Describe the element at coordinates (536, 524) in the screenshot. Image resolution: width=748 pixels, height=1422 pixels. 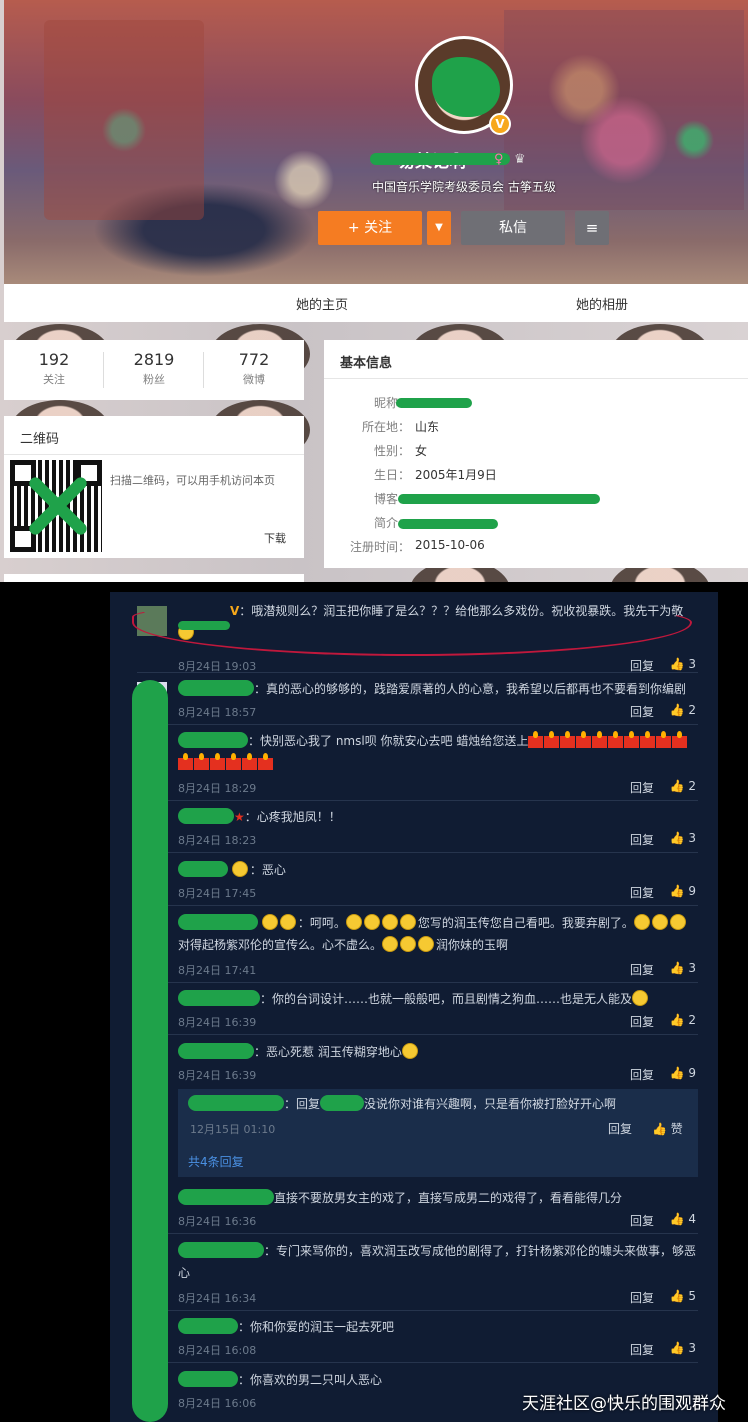
I see `info-row-intro: 简介：` at that location.